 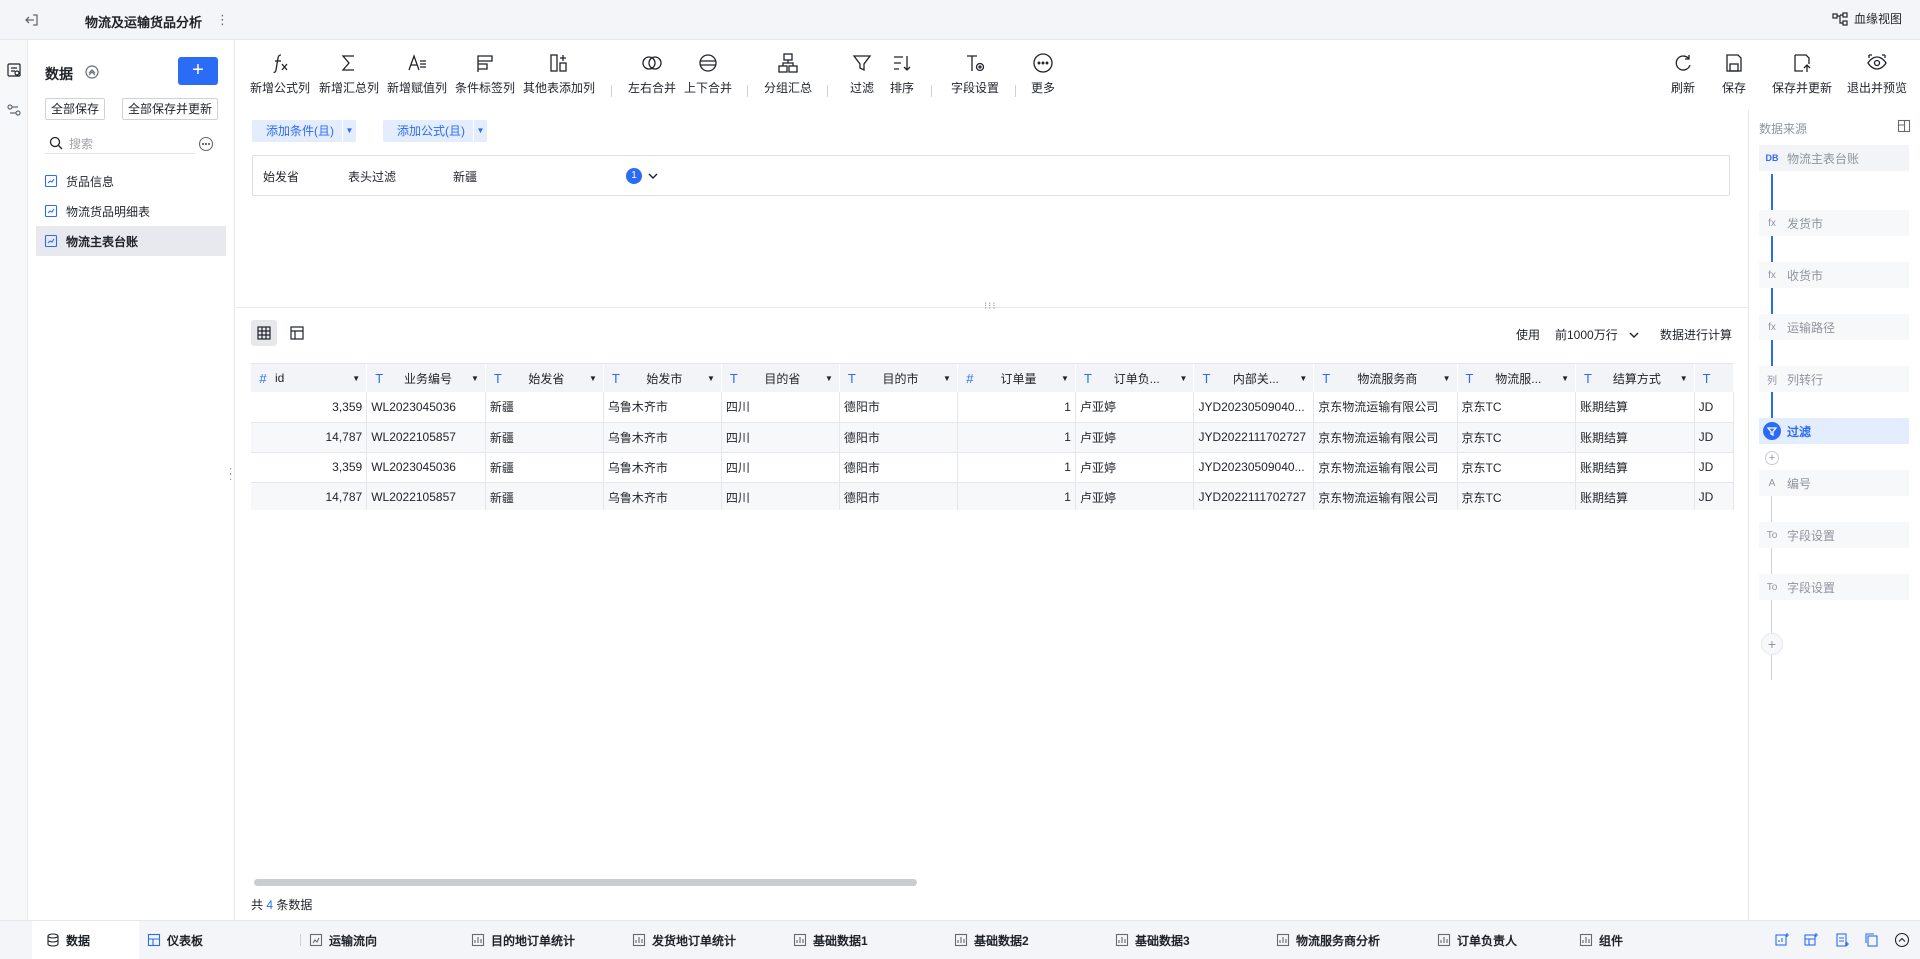 I want to click on flow-node-unpivot: 列 列转行, so click(x=1834, y=379).